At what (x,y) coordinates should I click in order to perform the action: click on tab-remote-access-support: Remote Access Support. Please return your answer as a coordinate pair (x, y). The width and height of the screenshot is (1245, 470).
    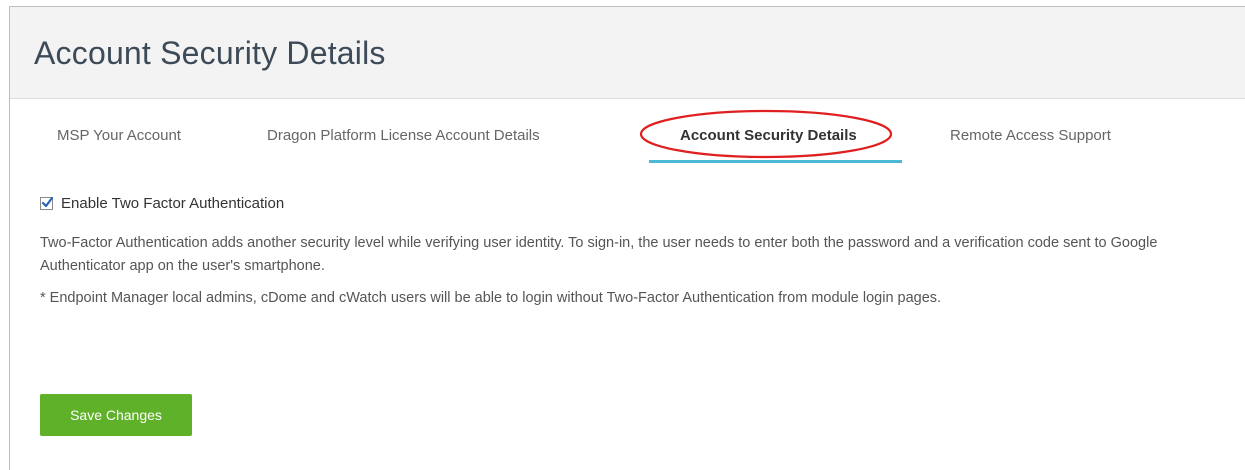
    Looking at the image, I should click on (1030, 135).